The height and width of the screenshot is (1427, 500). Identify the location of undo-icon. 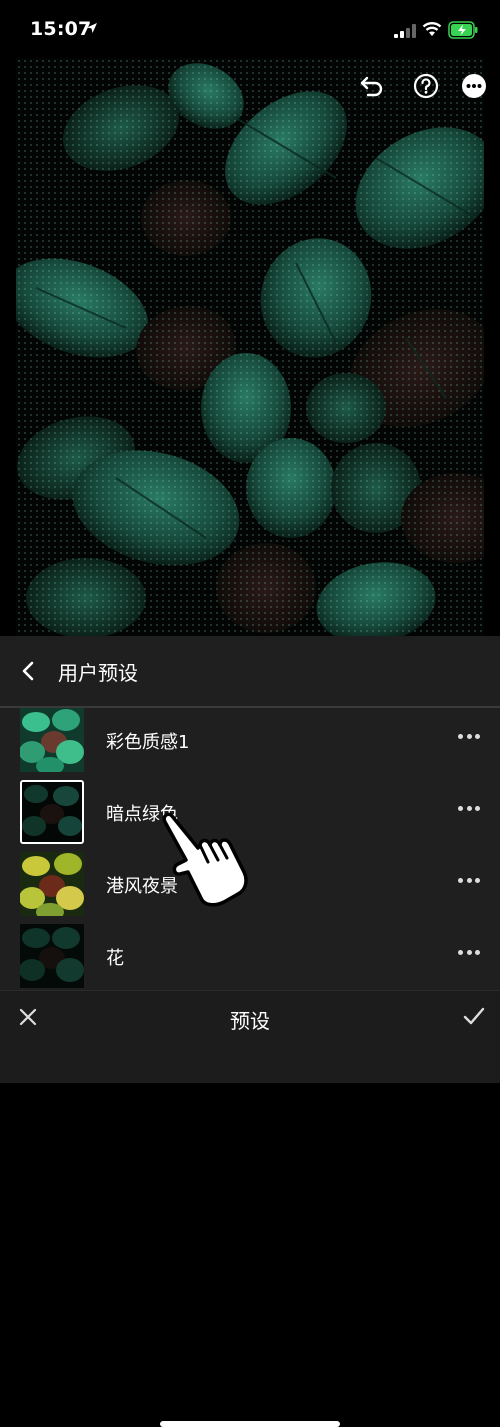
(371, 86).